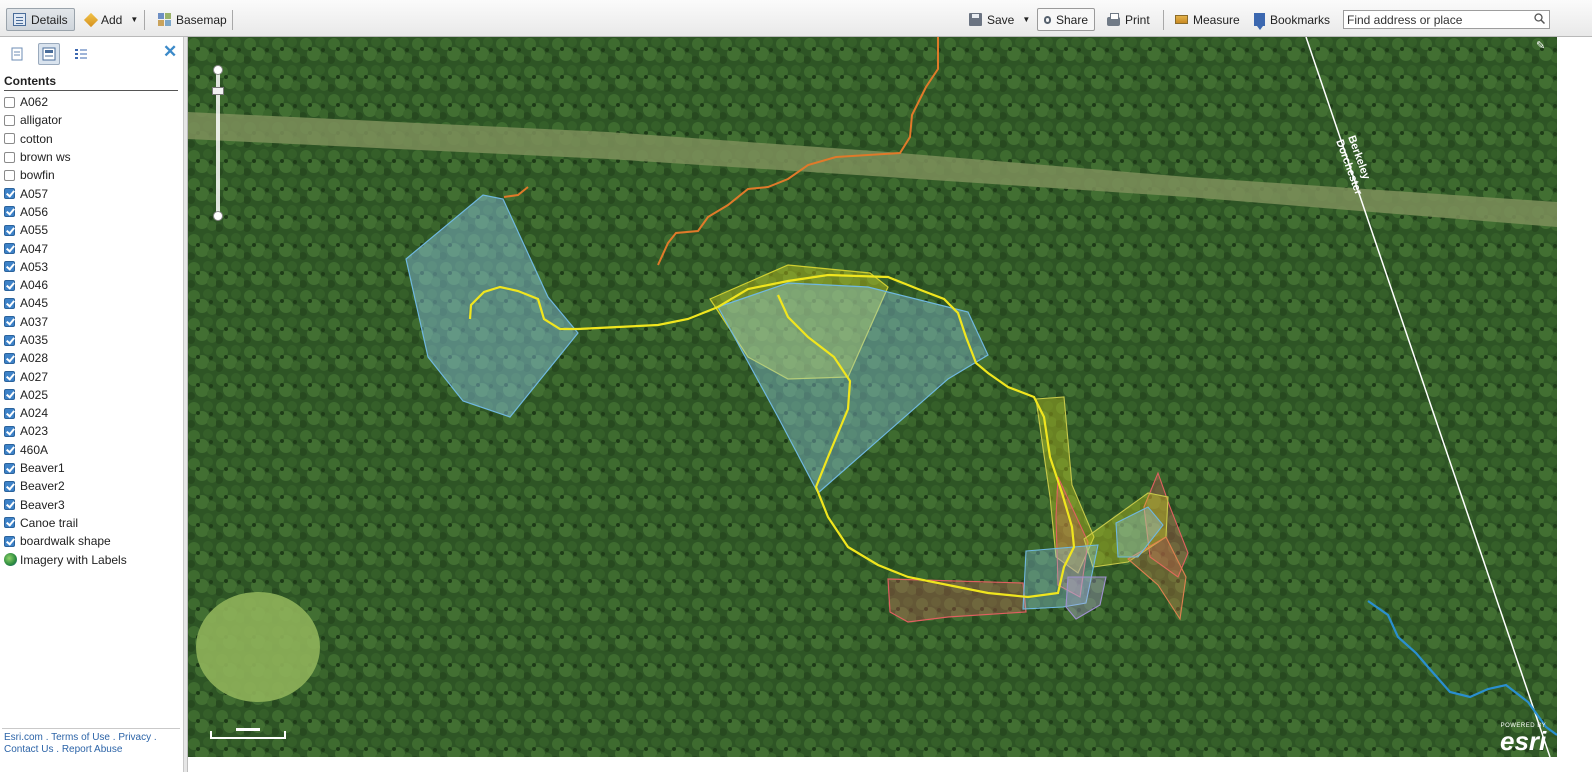  What do you see at coordinates (65, 303) in the screenshot?
I see `layer-item: A045` at bounding box center [65, 303].